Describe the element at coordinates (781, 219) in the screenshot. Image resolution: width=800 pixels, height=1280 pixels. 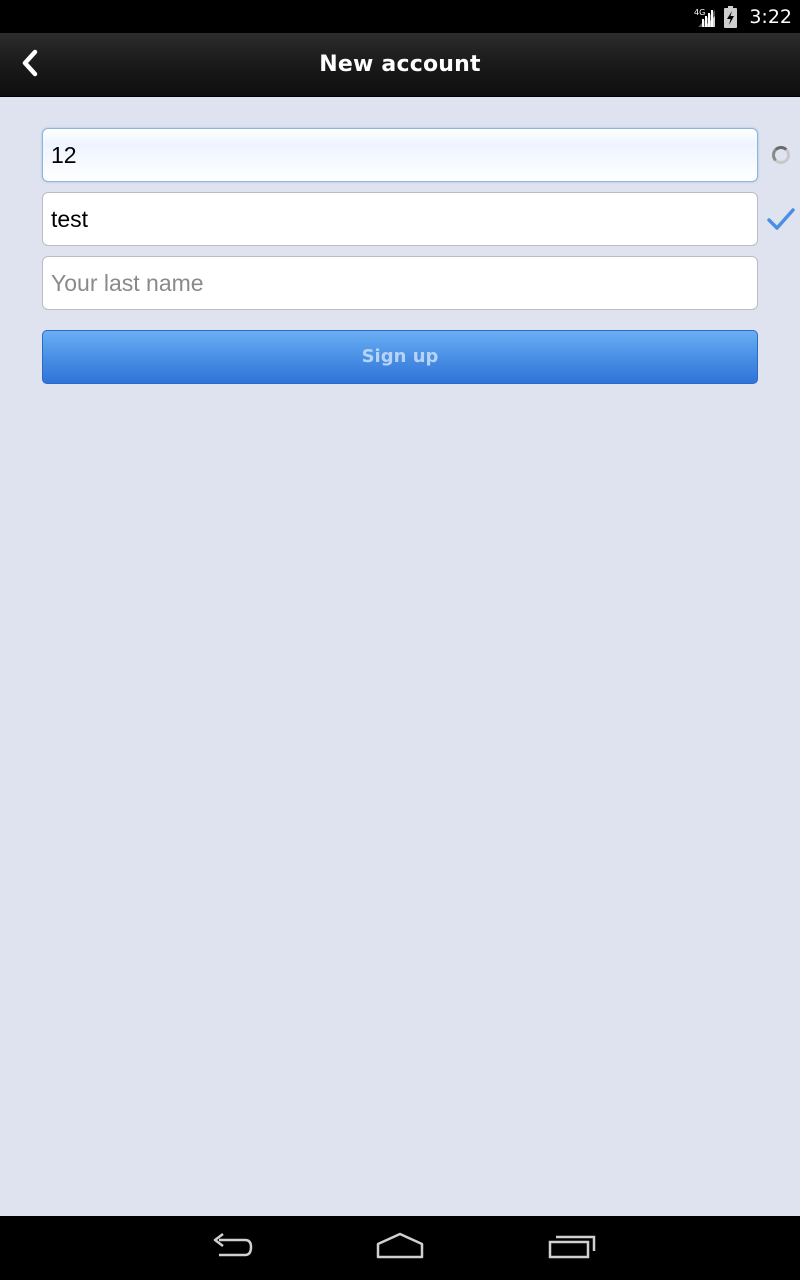
I see `checkmark-icon` at that location.